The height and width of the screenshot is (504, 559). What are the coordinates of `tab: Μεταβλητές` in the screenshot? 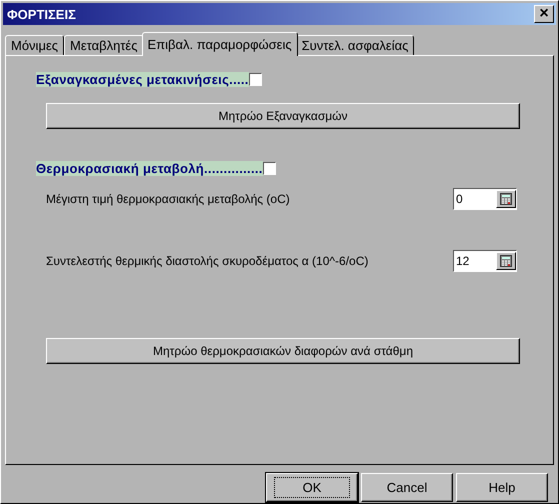 It's located at (104, 45).